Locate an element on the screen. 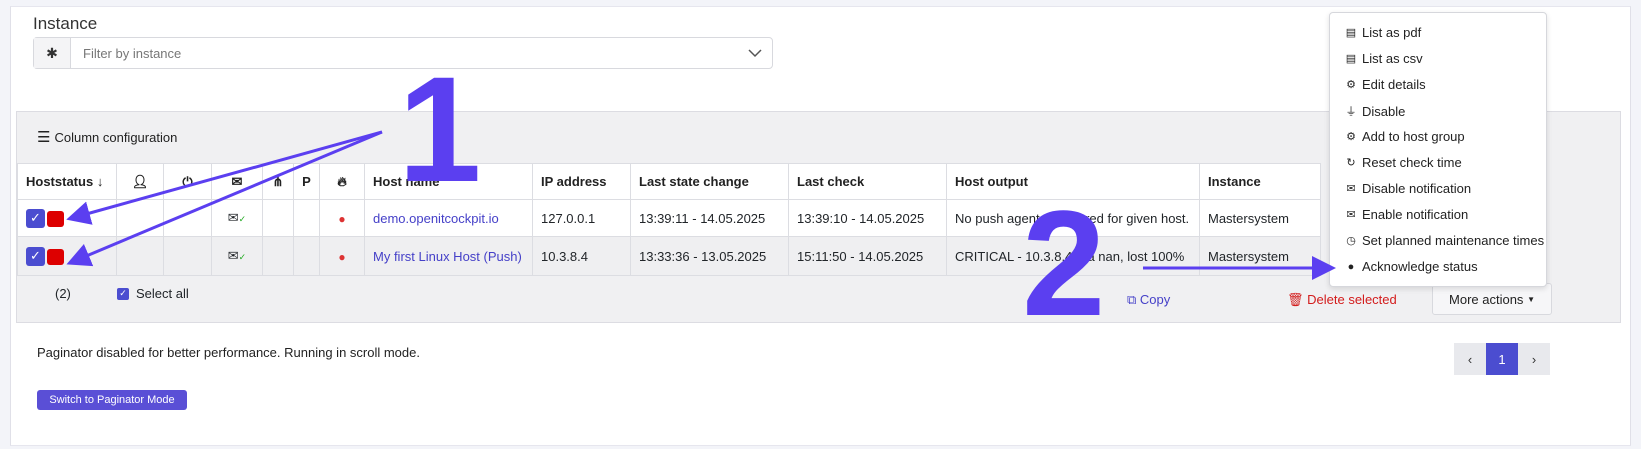  list-icon: ☰ is located at coordinates (44, 137).